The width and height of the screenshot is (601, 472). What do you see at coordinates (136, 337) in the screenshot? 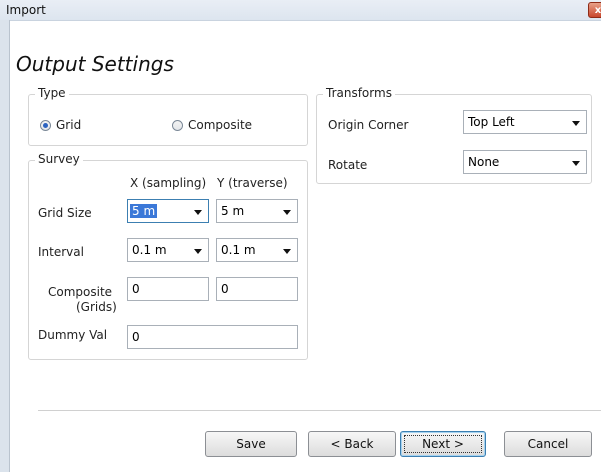
I see `dummy-val-value: 0` at bounding box center [136, 337].